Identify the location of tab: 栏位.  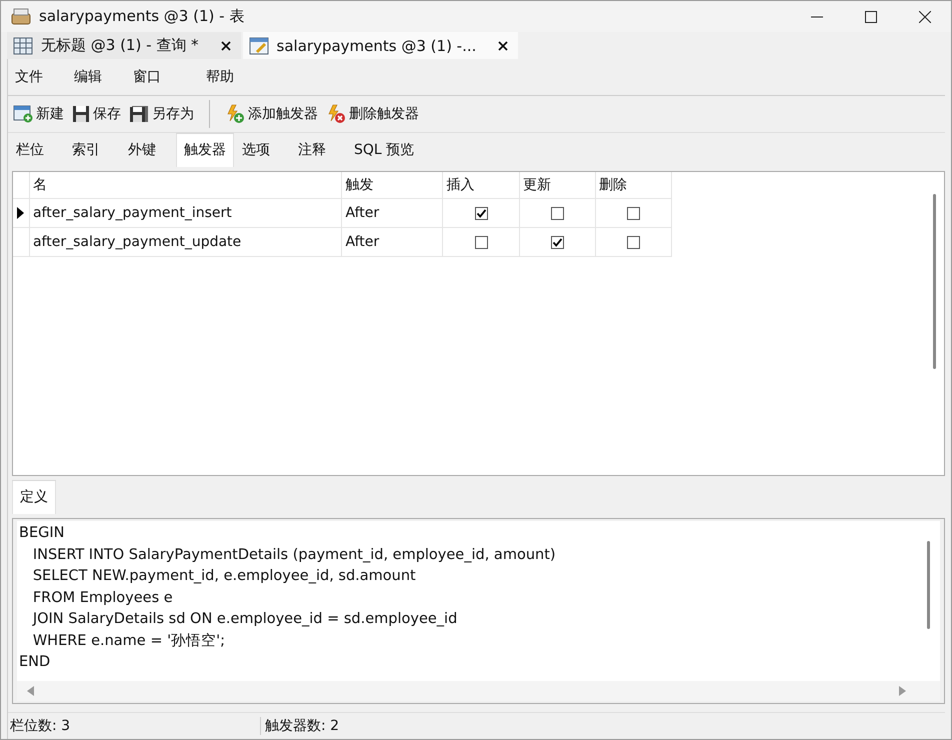
(30, 150).